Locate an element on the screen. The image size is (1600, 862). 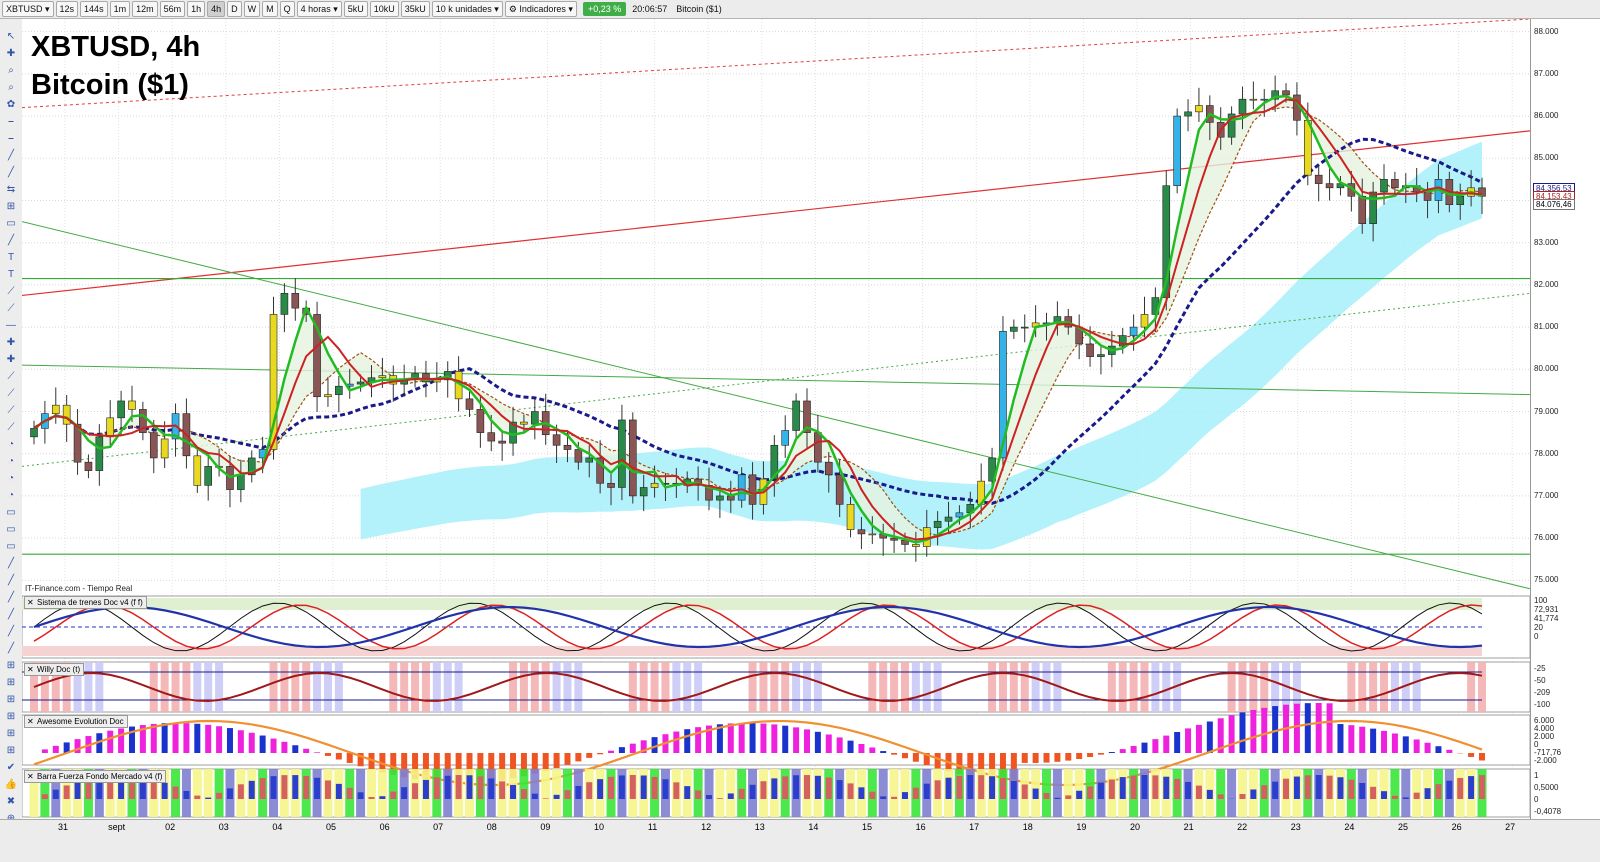
panel-title-text: Awesome Evolution Doc is located at coordinates (80, 721).